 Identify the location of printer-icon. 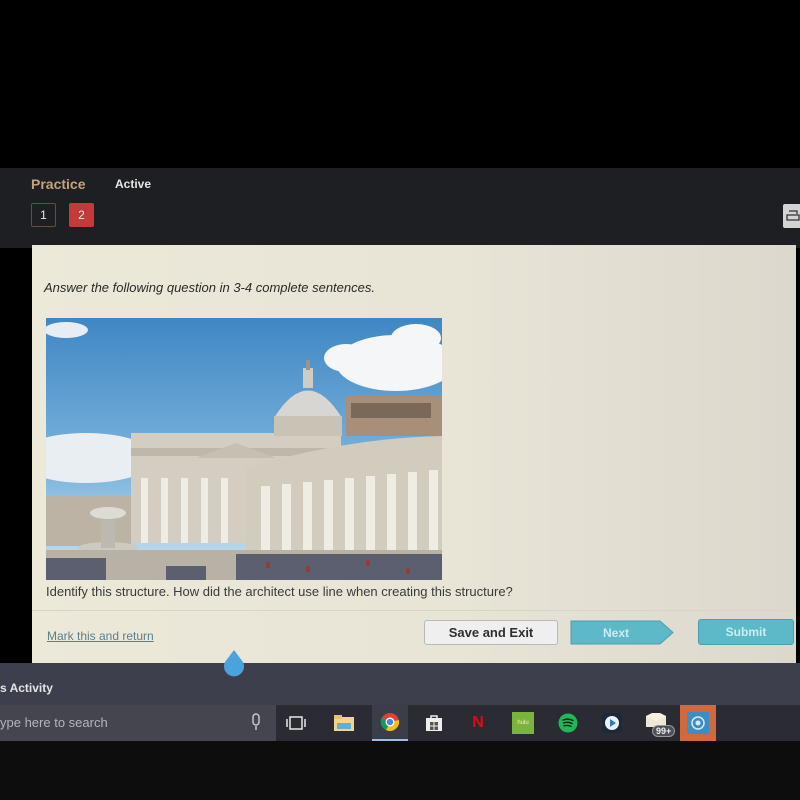
(793, 215).